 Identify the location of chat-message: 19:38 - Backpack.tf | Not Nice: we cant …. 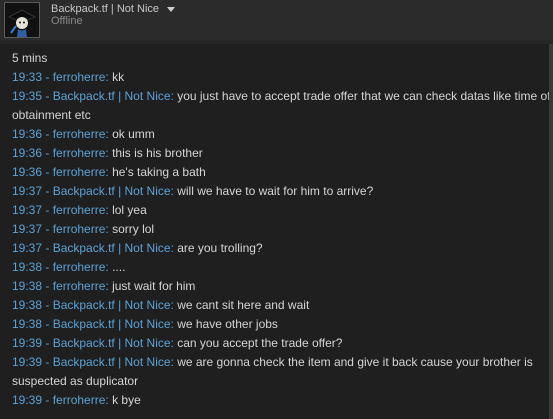
(161, 305).